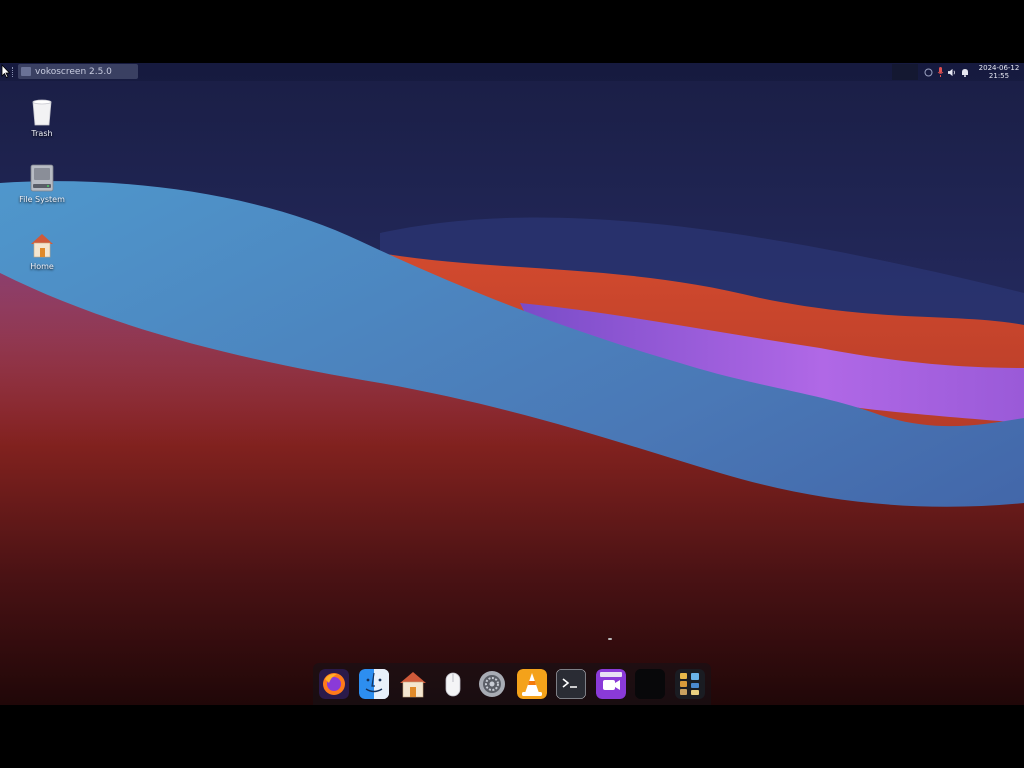  Describe the element at coordinates (928, 72) in the screenshot. I see `network-icon` at that location.